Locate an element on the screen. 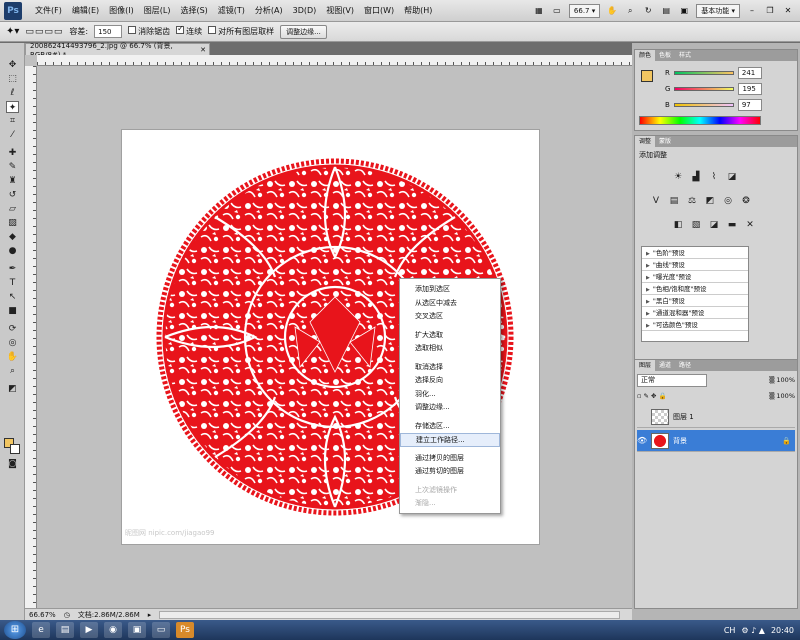 The height and width of the screenshot is (640, 800). posterize-icon: ▧ is located at coordinates (696, 225).